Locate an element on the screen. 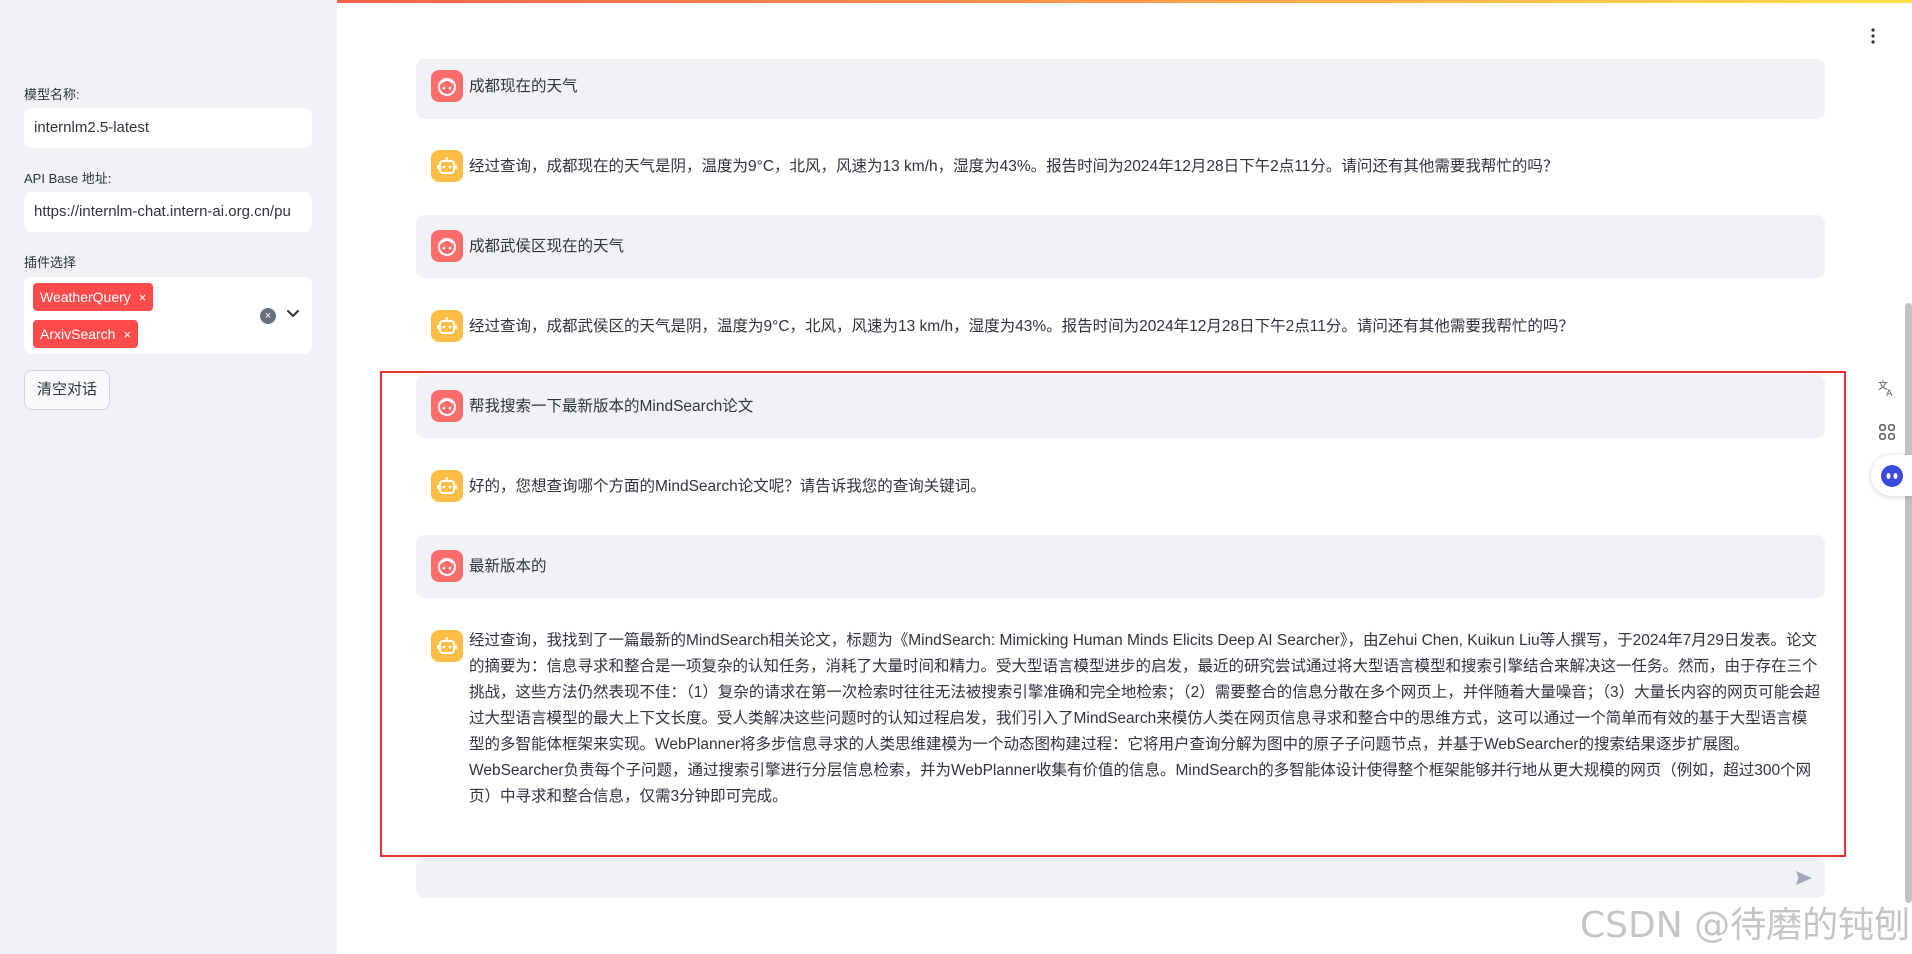 This screenshot has height=954, width=1912. model-name-input: internlm2.5-latest is located at coordinates (168, 128).